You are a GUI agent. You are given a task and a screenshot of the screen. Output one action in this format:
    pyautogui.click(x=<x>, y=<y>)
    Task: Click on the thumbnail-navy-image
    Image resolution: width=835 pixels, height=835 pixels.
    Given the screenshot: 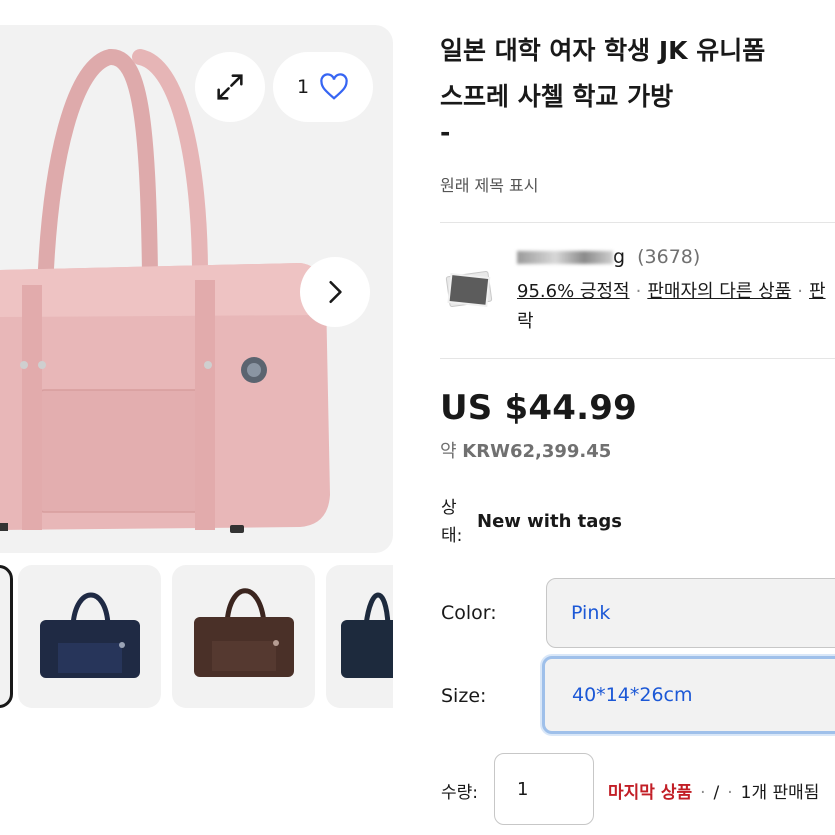 What is the action you would take?
    pyautogui.click(x=90, y=635)
    